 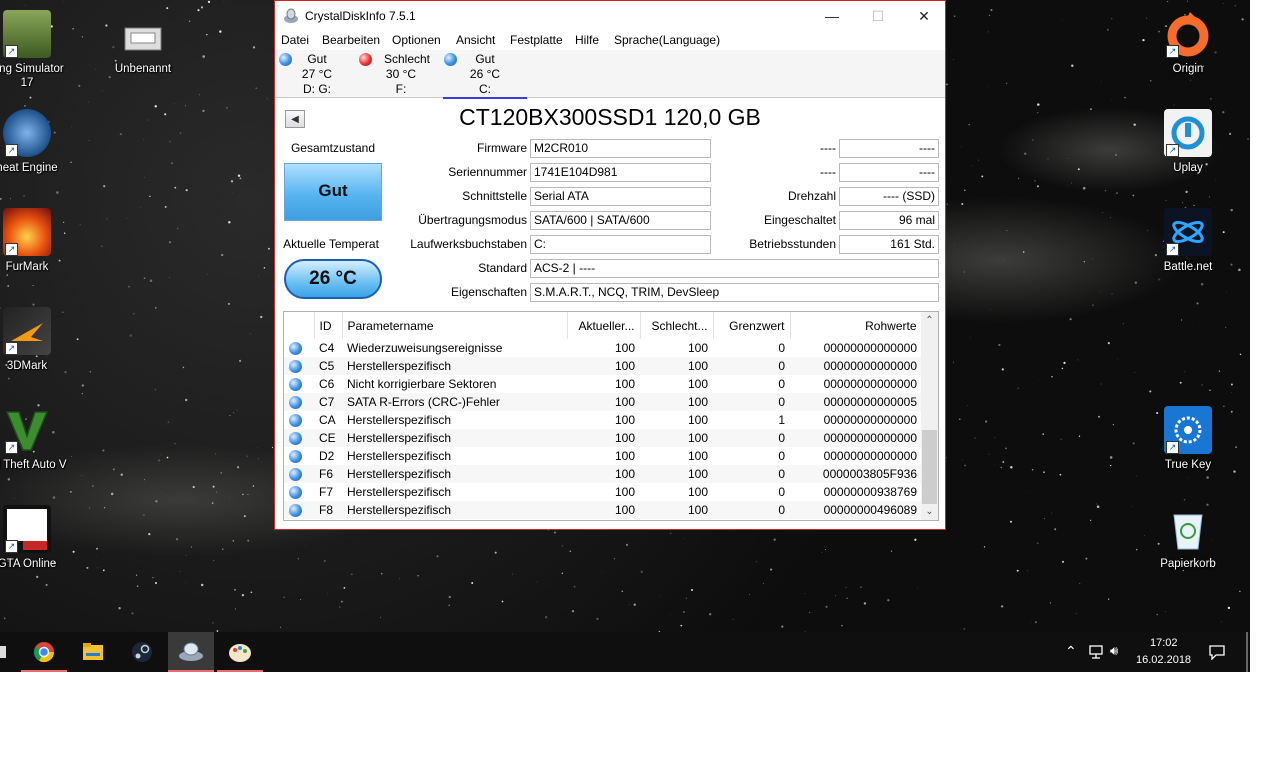 What do you see at coordinates (36, 538) in the screenshot?
I see `desktop-icon-gta-online: ↗ GTA Online` at bounding box center [36, 538].